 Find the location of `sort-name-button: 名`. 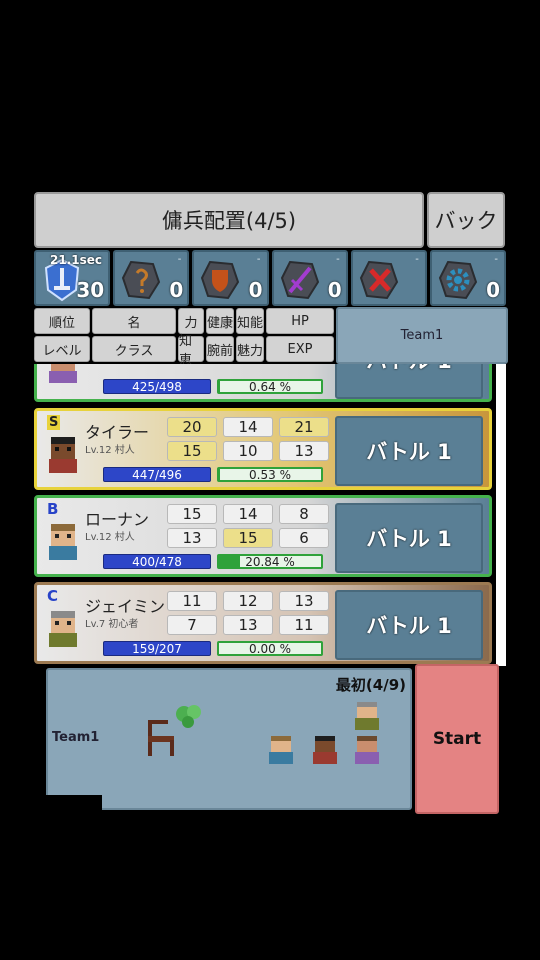

sort-name-button: 名 is located at coordinates (134, 321).